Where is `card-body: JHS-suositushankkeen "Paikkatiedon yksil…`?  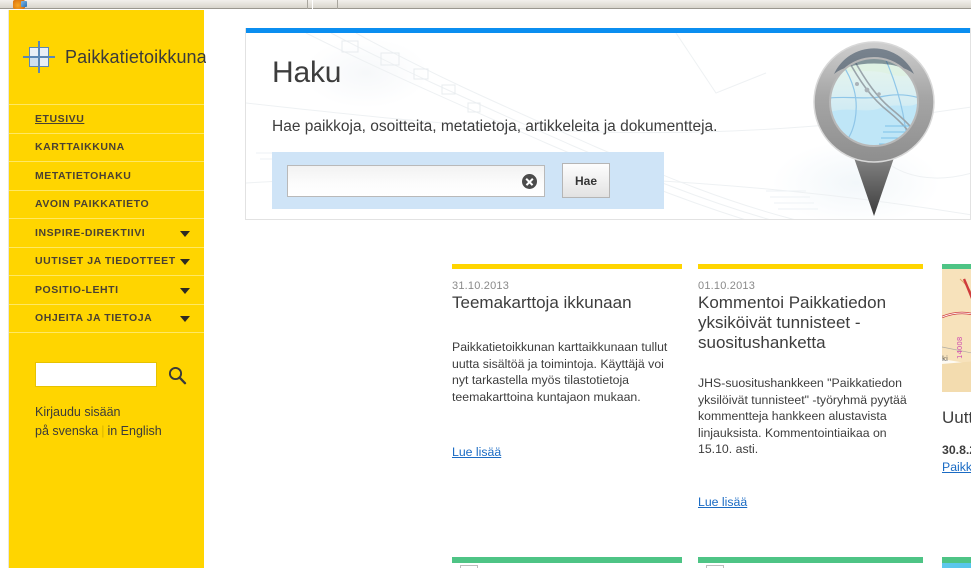
card-body: JHS-suositushankkeen "Paikkatiedon yksil… is located at coordinates (802, 416).